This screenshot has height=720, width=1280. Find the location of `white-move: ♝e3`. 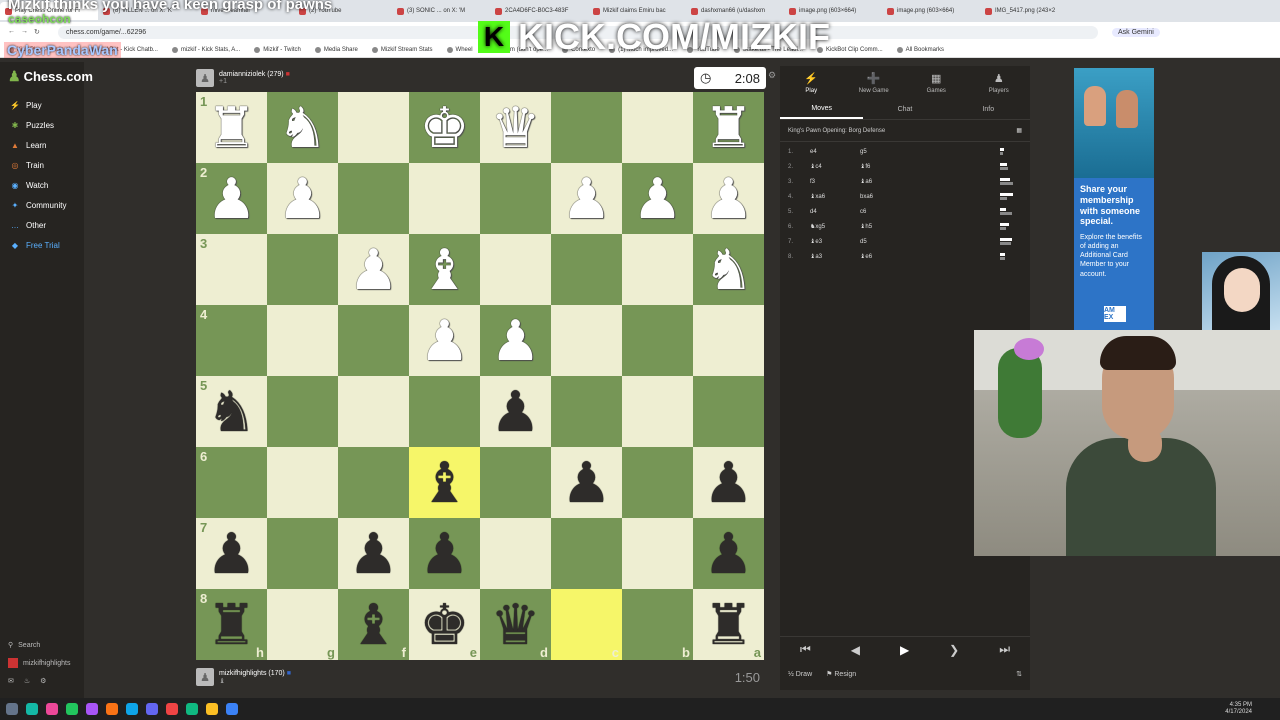

white-move: ♝e3 is located at coordinates (835, 241).